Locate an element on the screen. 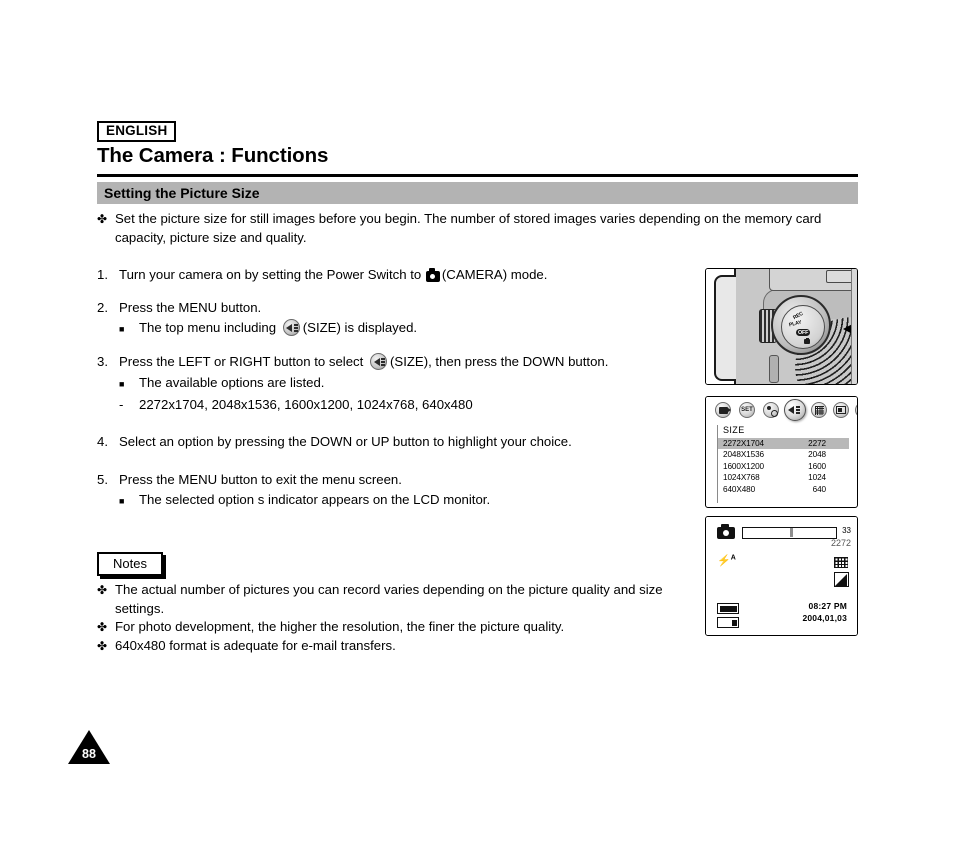  self-timer-icon is located at coordinates (772, 411).